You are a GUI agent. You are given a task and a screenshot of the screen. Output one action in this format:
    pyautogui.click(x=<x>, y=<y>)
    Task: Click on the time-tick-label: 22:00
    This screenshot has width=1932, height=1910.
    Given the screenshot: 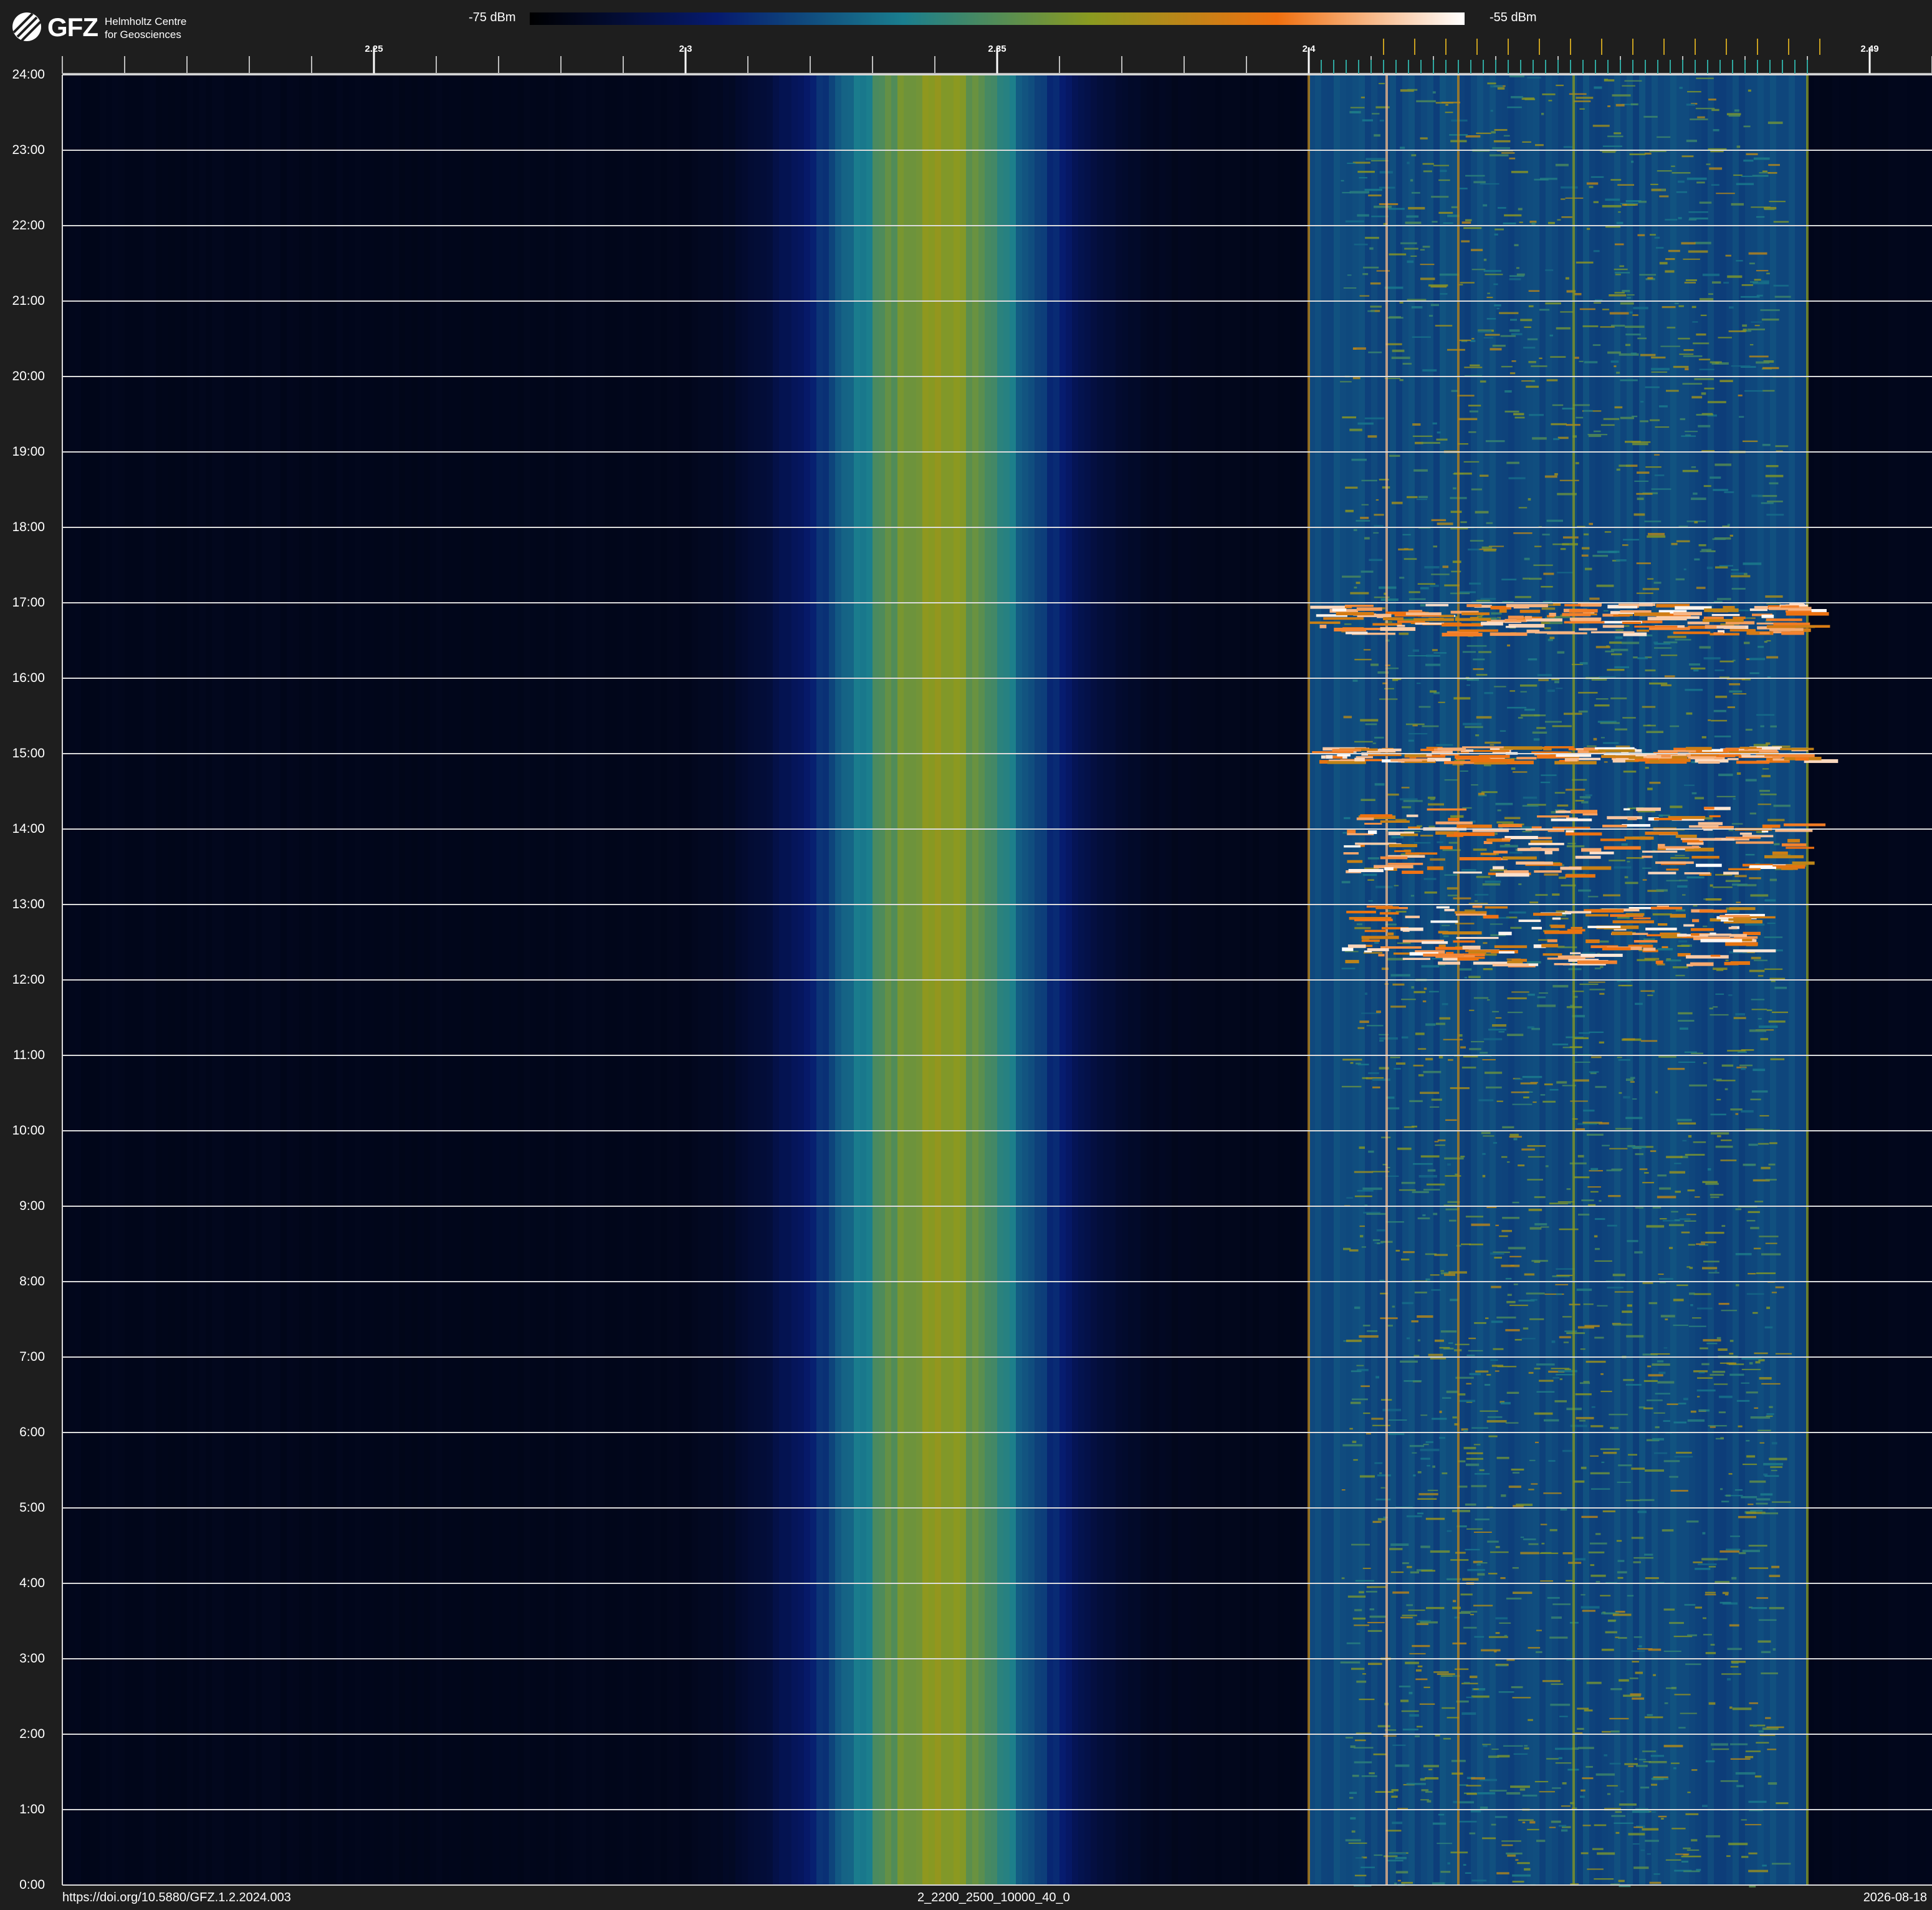 What is the action you would take?
    pyautogui.click(x=28, y=225)
    